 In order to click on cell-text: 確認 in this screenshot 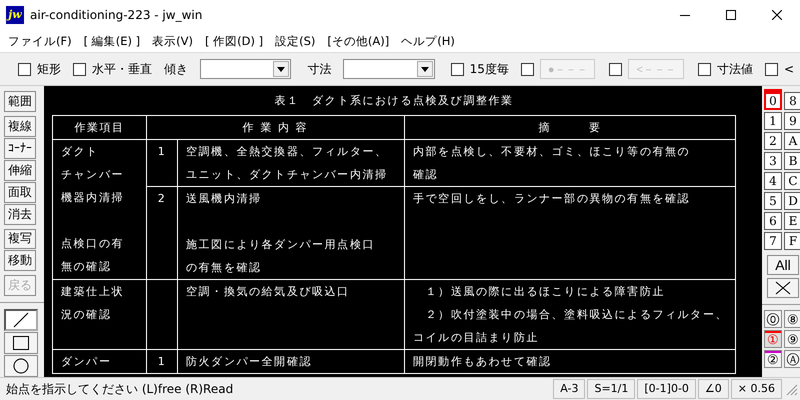, I will do `click(426, 175)`.